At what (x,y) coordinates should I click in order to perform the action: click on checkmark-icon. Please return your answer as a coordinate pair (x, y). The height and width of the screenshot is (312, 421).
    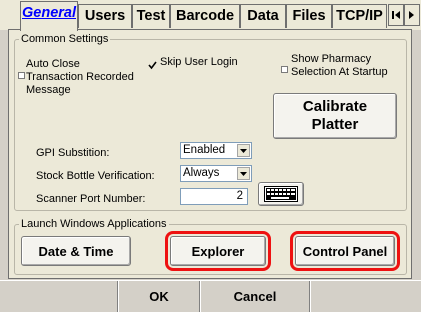
    Looking at the image, I should click on (152, 65).